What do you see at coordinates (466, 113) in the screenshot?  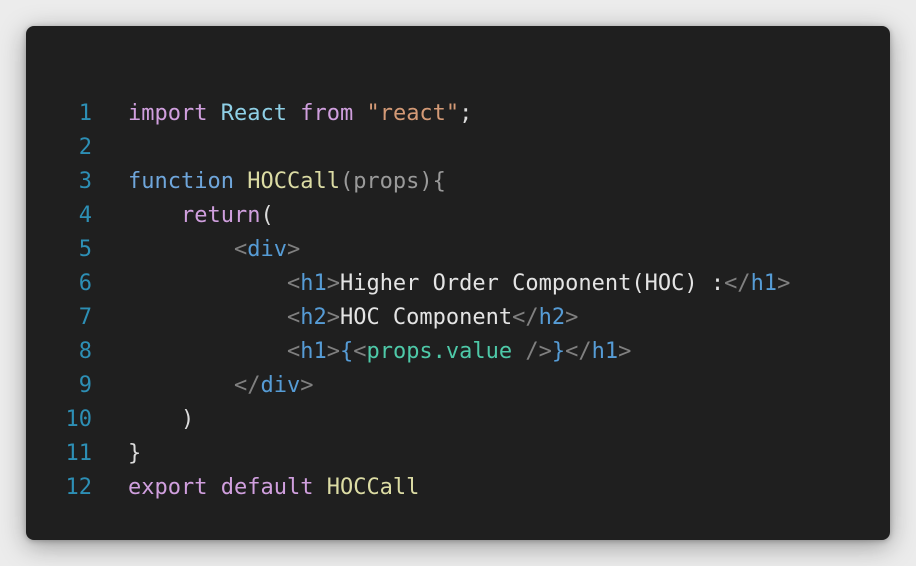 I see `code-token: ;` at bounding box center [466, 113].